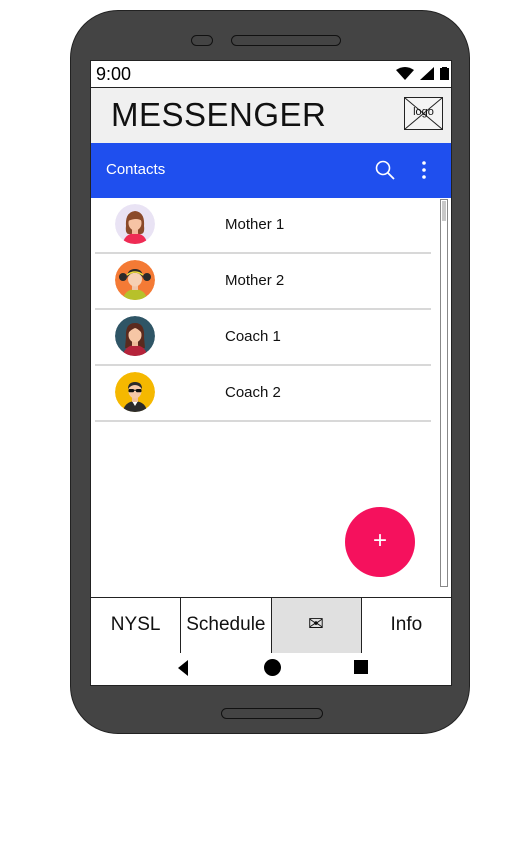 Image resolution: width=522 pixels, height=846 pixels. I want to click on contact-row-coach-2: Coach 2, so click(263, 394).